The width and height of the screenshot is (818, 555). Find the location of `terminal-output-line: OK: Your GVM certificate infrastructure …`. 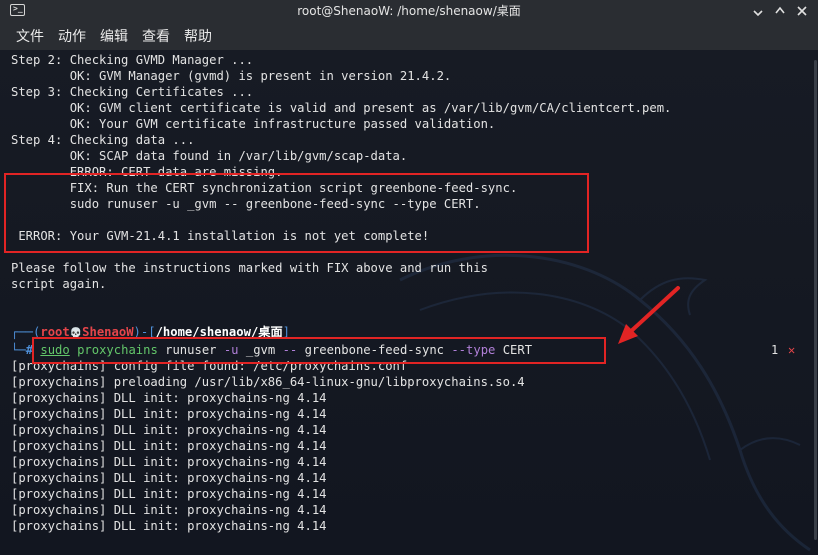

terminal-output-line: OK: Your GVM certificate infrastructure … is located at coordinates (253, 124).